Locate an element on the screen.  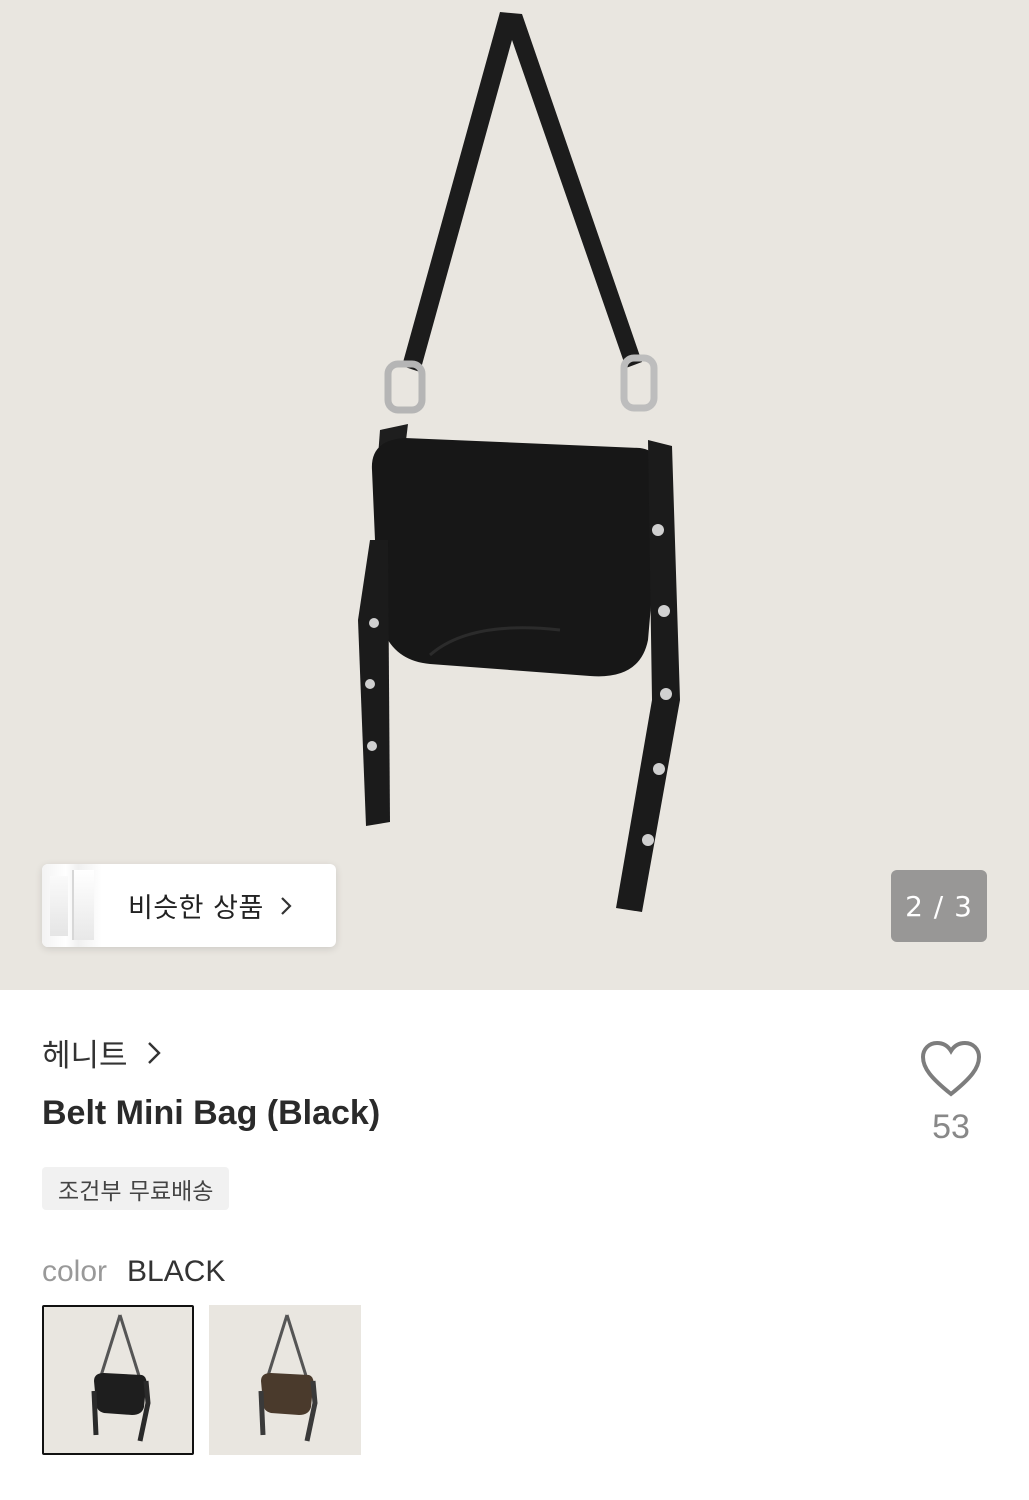
like-count: 53 is located at coordinates (951, 1127).